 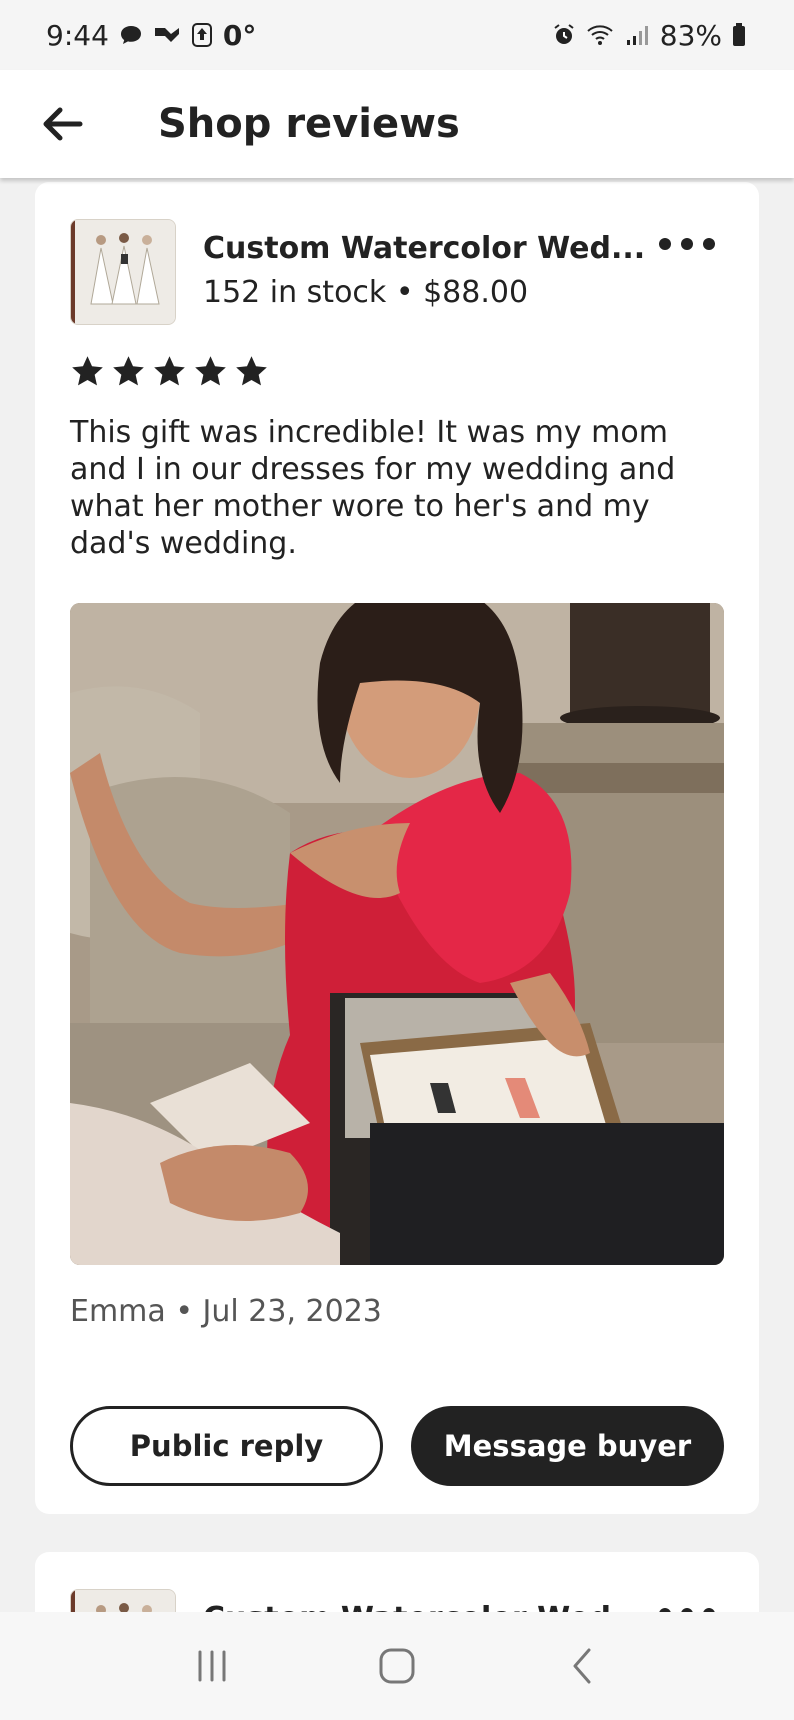 I want to click on recent-apps-button, so click(x=212, y=1666).